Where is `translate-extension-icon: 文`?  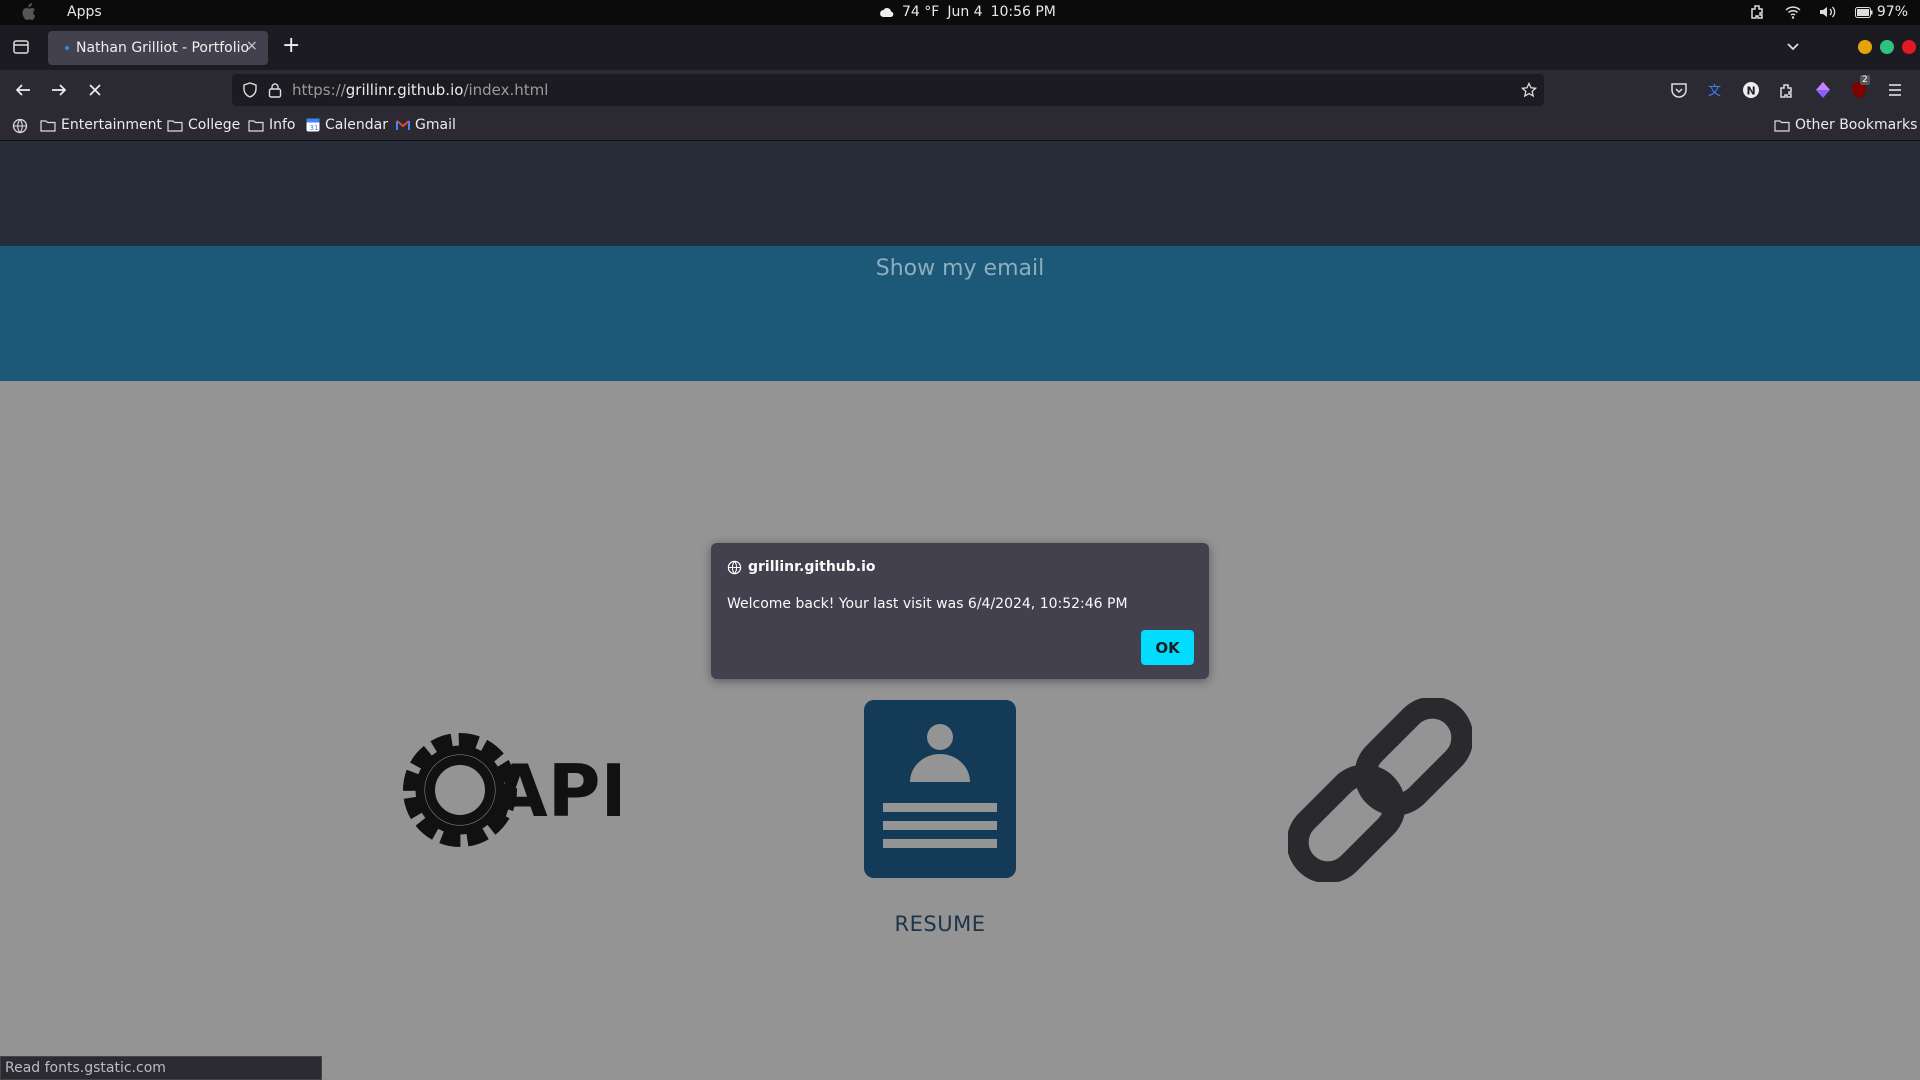 translate-extension-icon: 文 is located at coordinates (1715, 90).